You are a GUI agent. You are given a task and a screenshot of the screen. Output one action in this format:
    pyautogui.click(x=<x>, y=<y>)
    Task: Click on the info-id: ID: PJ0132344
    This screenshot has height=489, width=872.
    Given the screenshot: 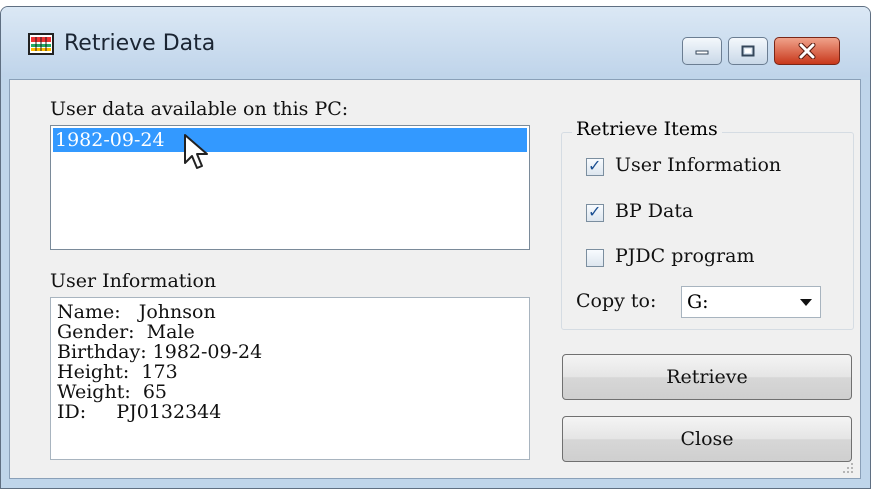 What is the action you would take?
    pyautogui.click(x=139, y=412)
    